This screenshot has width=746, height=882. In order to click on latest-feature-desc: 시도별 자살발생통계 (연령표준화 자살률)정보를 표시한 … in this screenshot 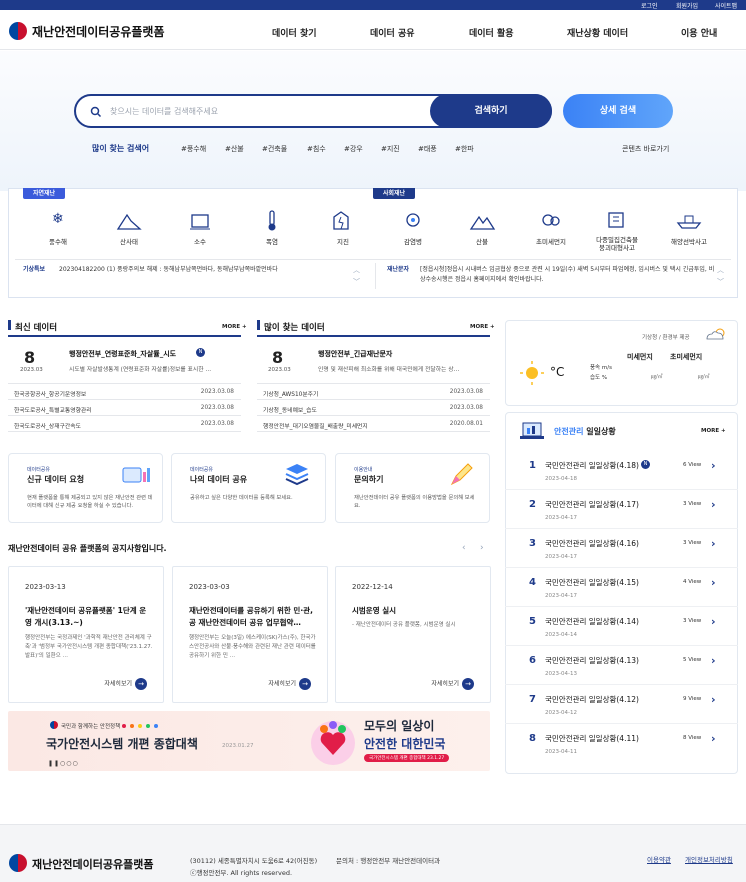, I will do `click(140, 370)`.